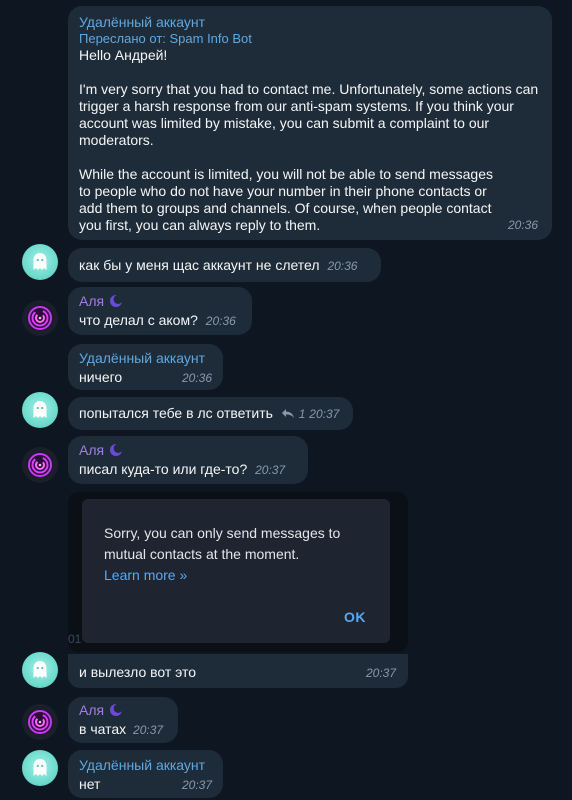 The height and width of the screenshot is (800, 572). Describe the element at coordinates (138, 672) in the screenshot. I see `message-text: и вылезло вот это` at that location.